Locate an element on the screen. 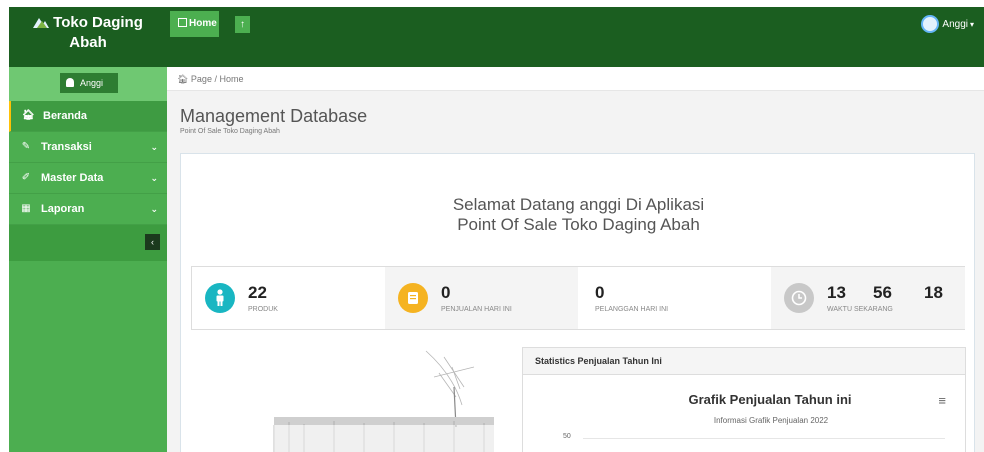  stat-waktu-sekarang: 13 56 18 WAKTU SEKARANG is located at coordinates (868, 298).